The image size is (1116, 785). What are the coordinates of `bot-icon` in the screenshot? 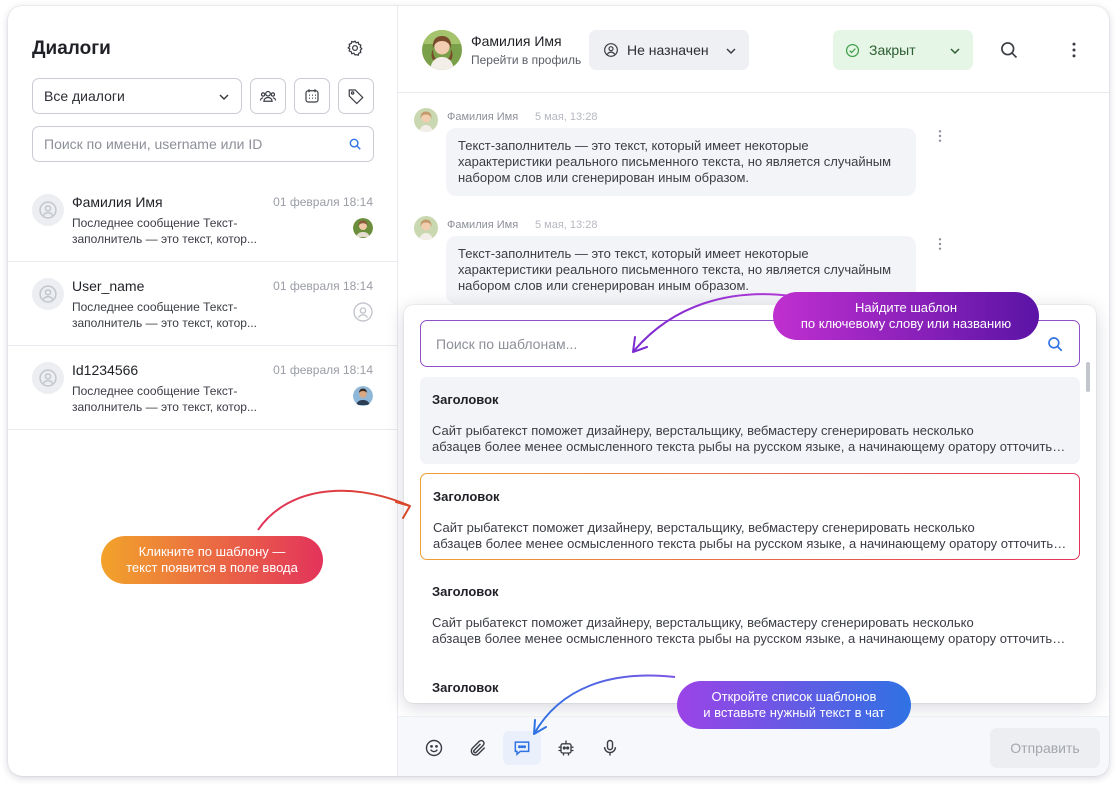 It's located at (566, 748).